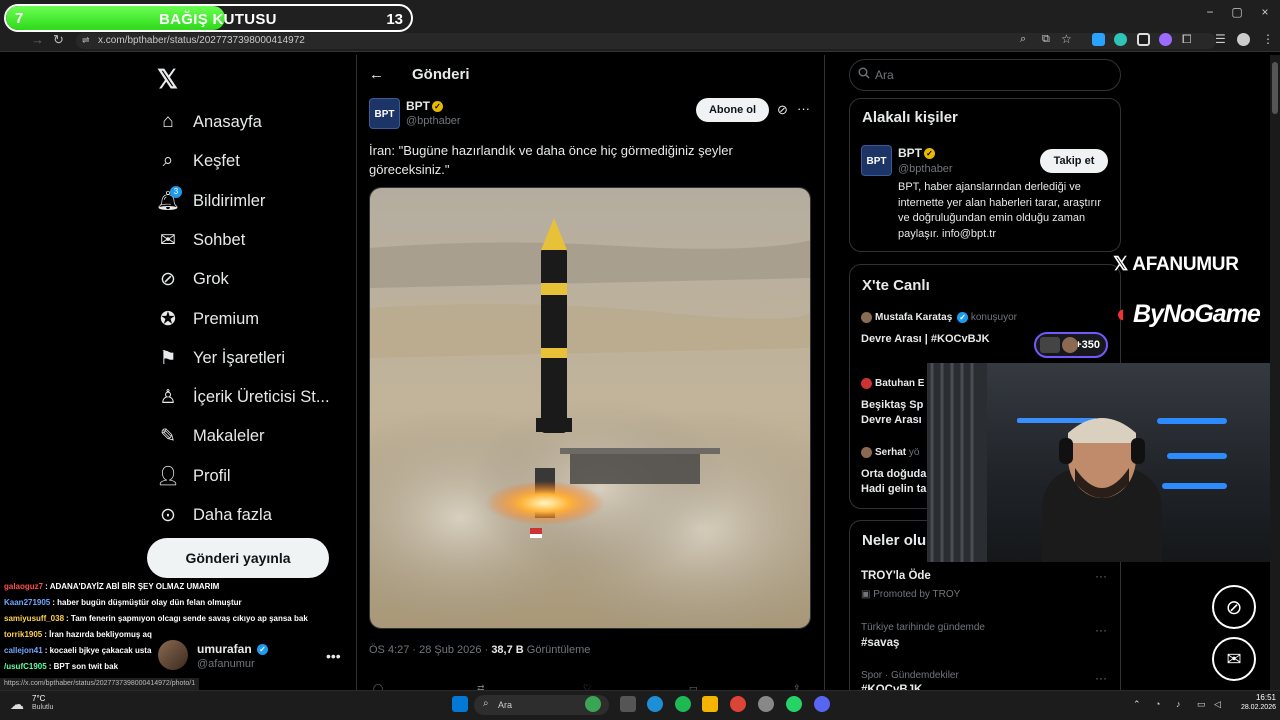 This screenshot has width=1280, height=720. Describe the element at coordinates (1217, 704) in the screenshot. I see `volume-icon: ◁` at that location.